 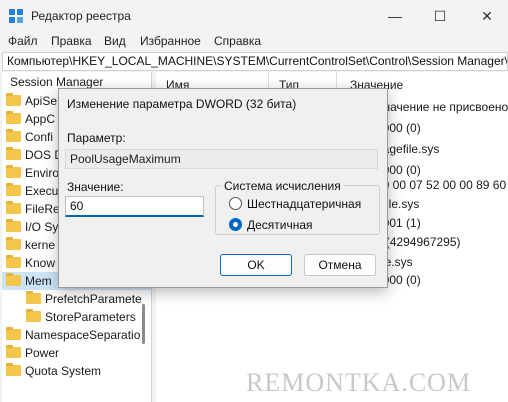 I want to click on tree-item: DOS D, so click(x=34, y=155).